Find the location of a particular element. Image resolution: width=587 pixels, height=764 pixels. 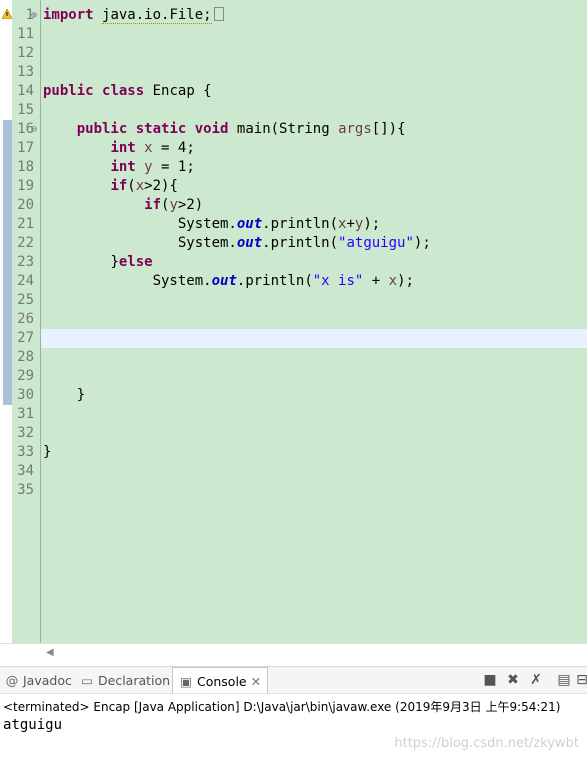

console-icon: ▣ is located at coordinates (186, 681).